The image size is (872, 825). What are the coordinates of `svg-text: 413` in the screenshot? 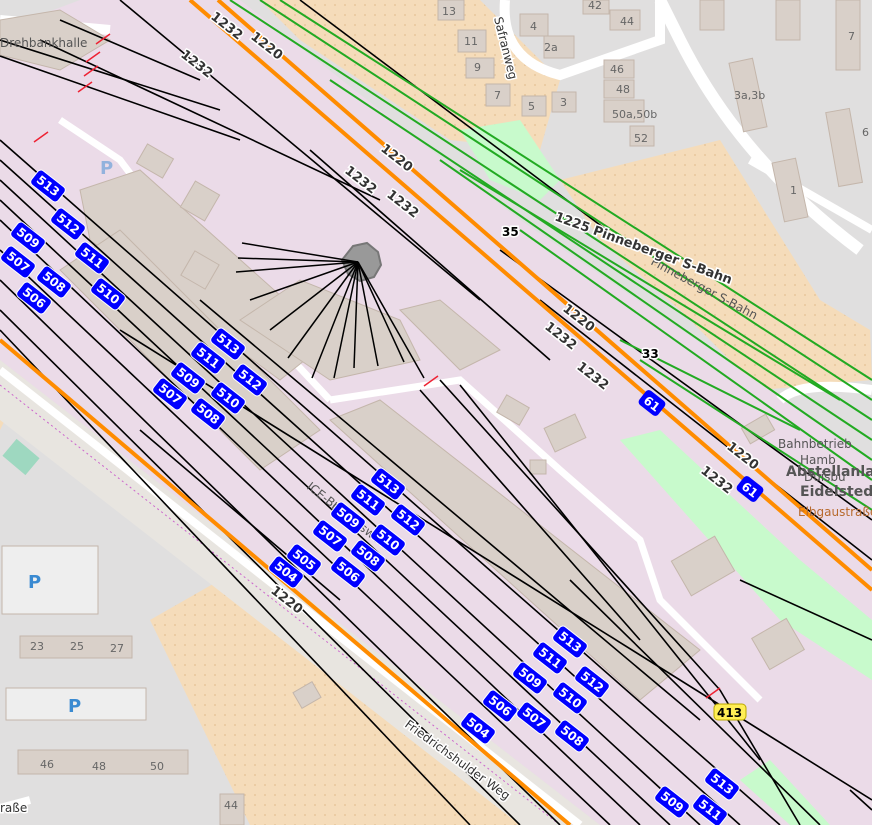 It's located at (729, 713).